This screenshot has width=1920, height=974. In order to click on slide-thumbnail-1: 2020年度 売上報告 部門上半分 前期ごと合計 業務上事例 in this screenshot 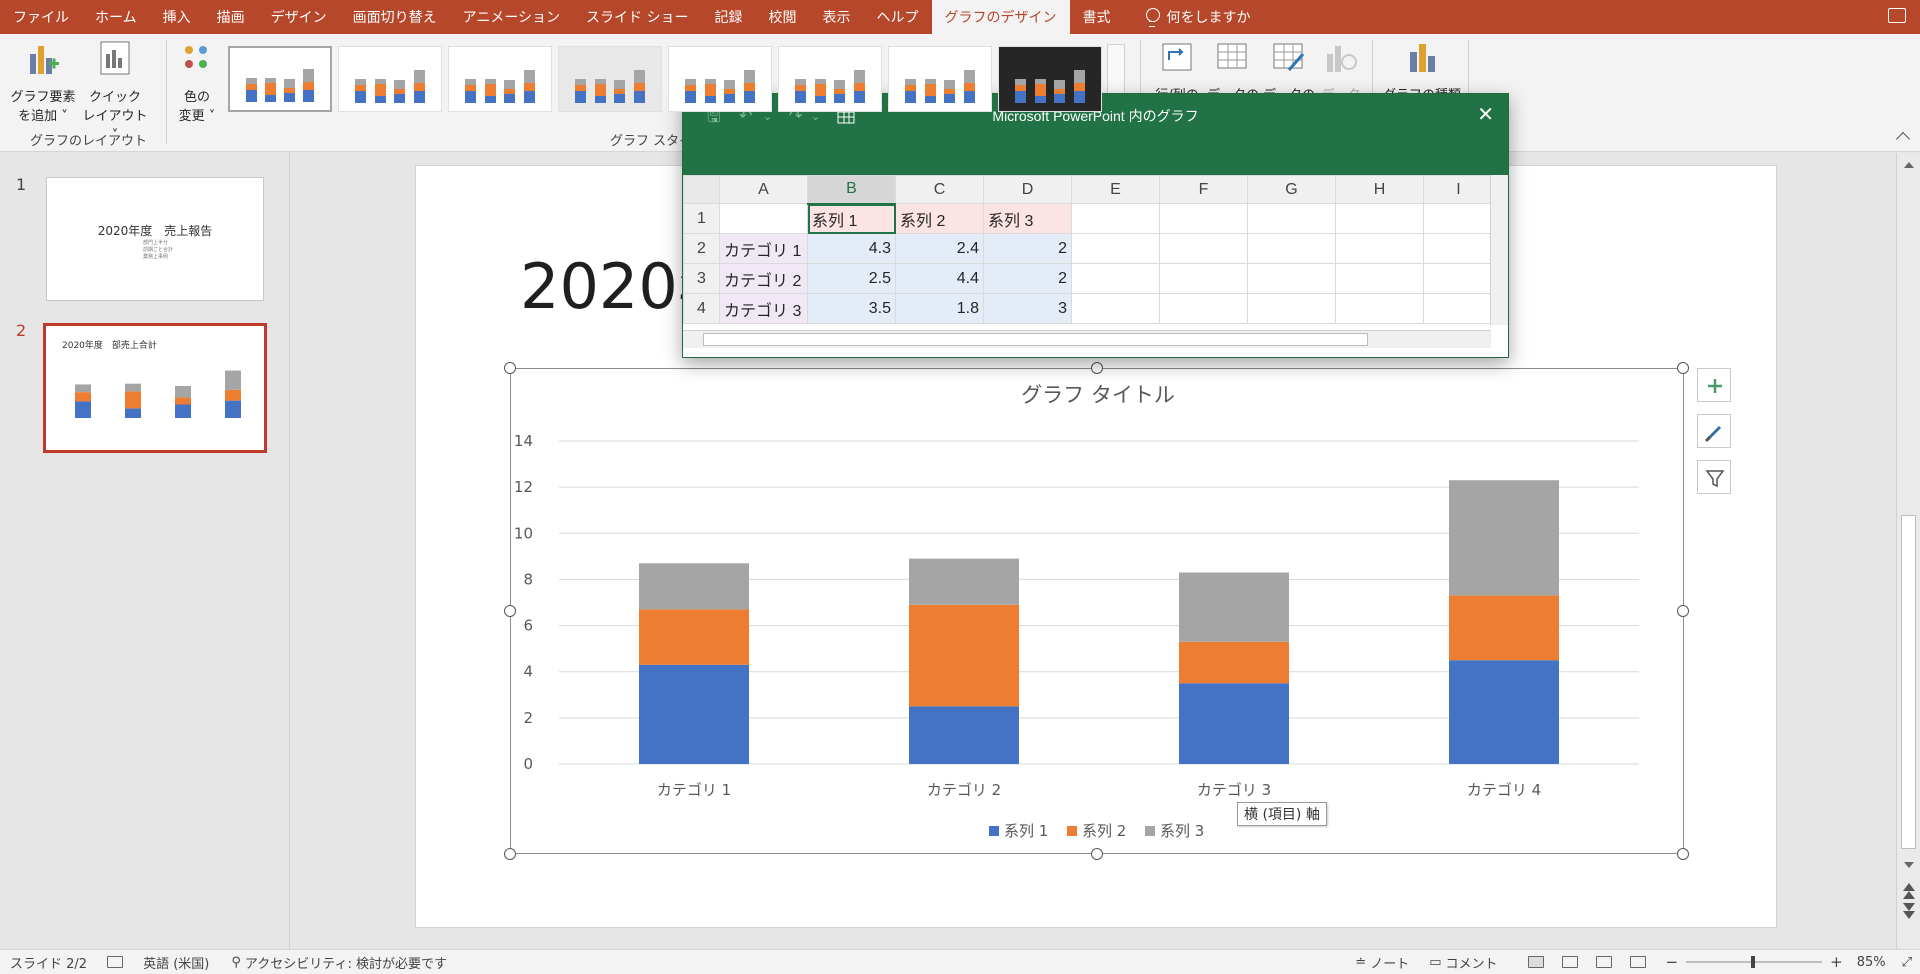, I will do `click(155, 239)`.